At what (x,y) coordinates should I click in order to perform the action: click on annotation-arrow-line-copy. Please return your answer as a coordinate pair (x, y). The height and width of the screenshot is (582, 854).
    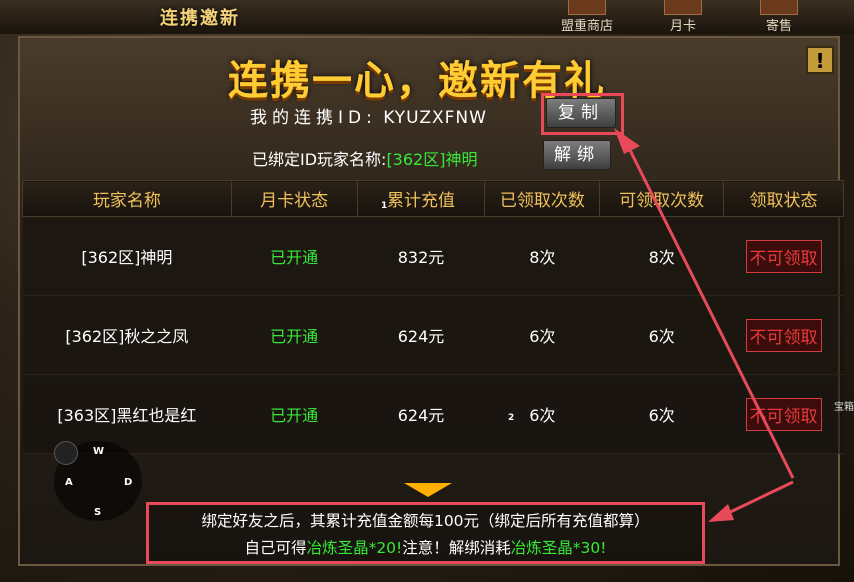
    Looking at the image, I should click on (709, 309).